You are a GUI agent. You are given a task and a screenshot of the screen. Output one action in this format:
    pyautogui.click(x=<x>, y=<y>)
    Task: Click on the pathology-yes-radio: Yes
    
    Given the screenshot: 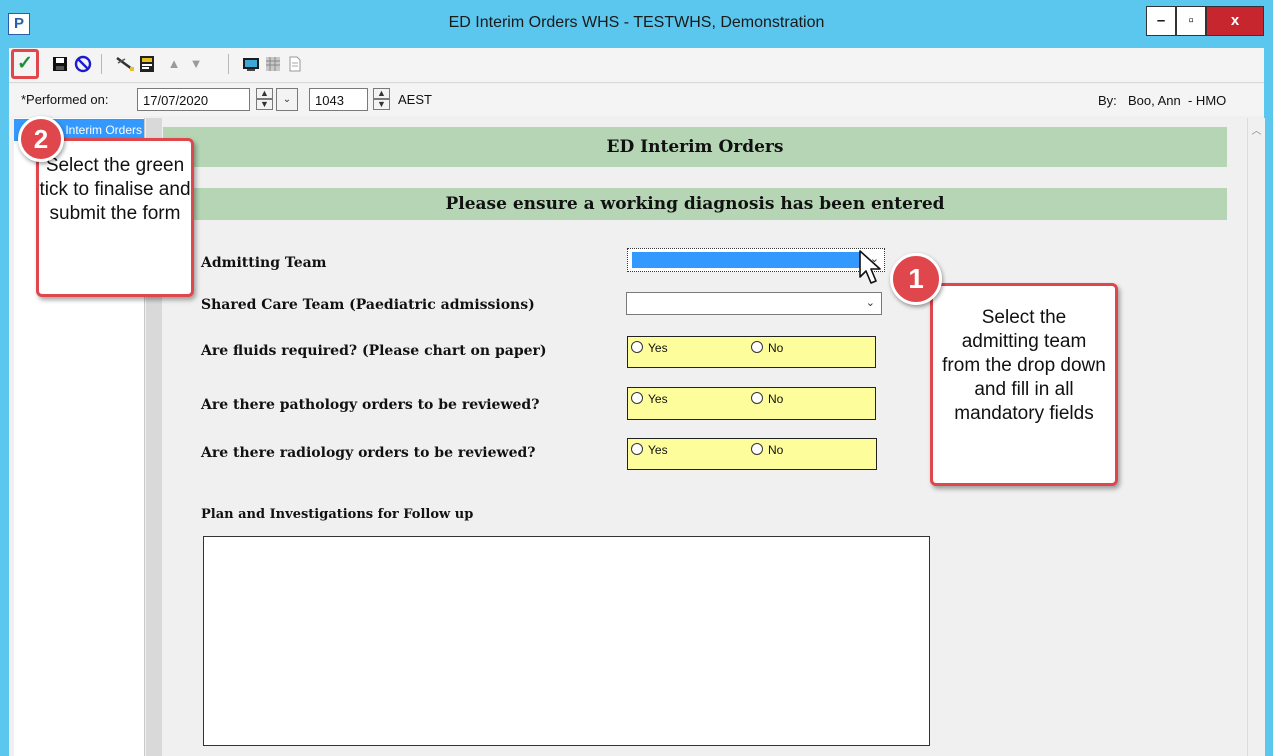 What is the action you would take?
    pyautogui.click(x=649, y=399)
    